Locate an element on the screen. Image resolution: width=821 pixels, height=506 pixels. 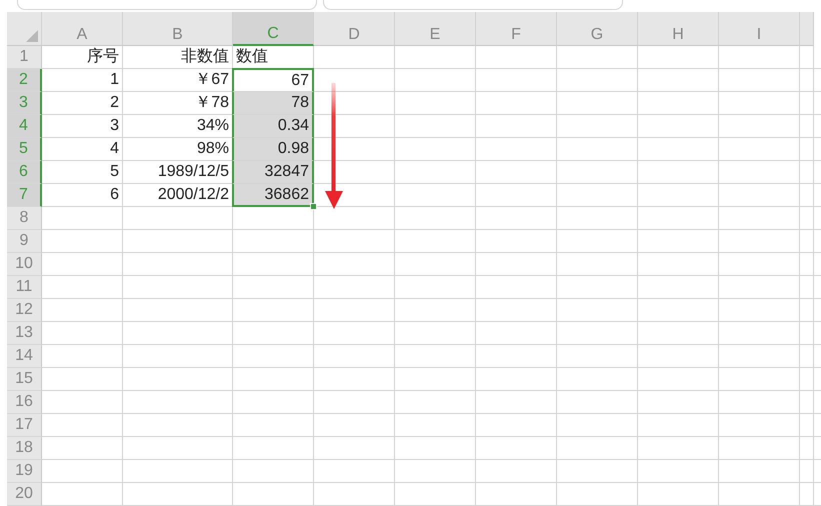
row-header: 5 is located at coordinates (24, 149).